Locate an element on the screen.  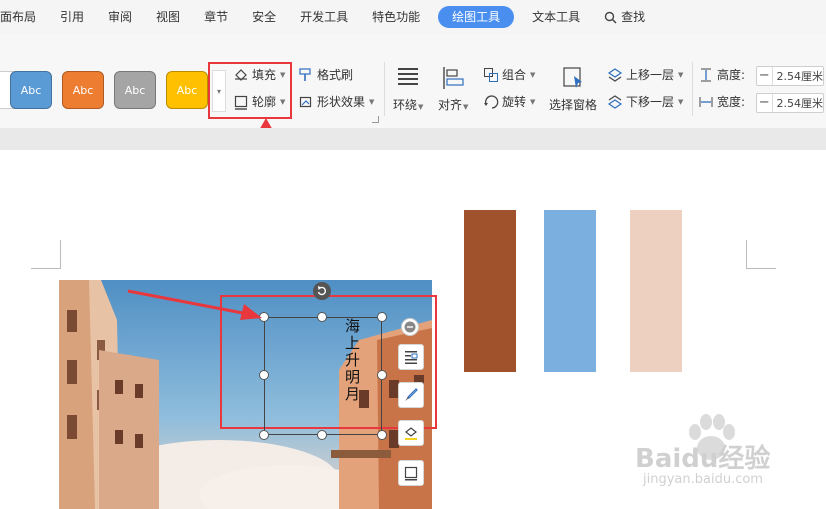
shape-outline-icon is located at coordinates (411, 473).